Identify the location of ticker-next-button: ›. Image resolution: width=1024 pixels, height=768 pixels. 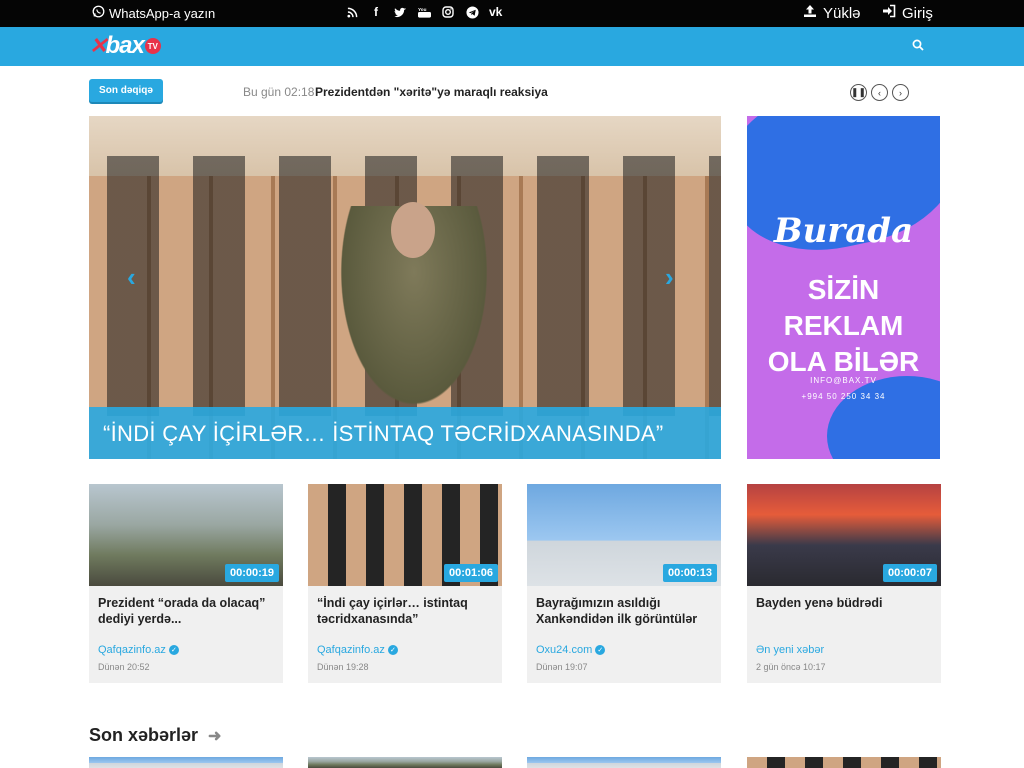
(900, 92).